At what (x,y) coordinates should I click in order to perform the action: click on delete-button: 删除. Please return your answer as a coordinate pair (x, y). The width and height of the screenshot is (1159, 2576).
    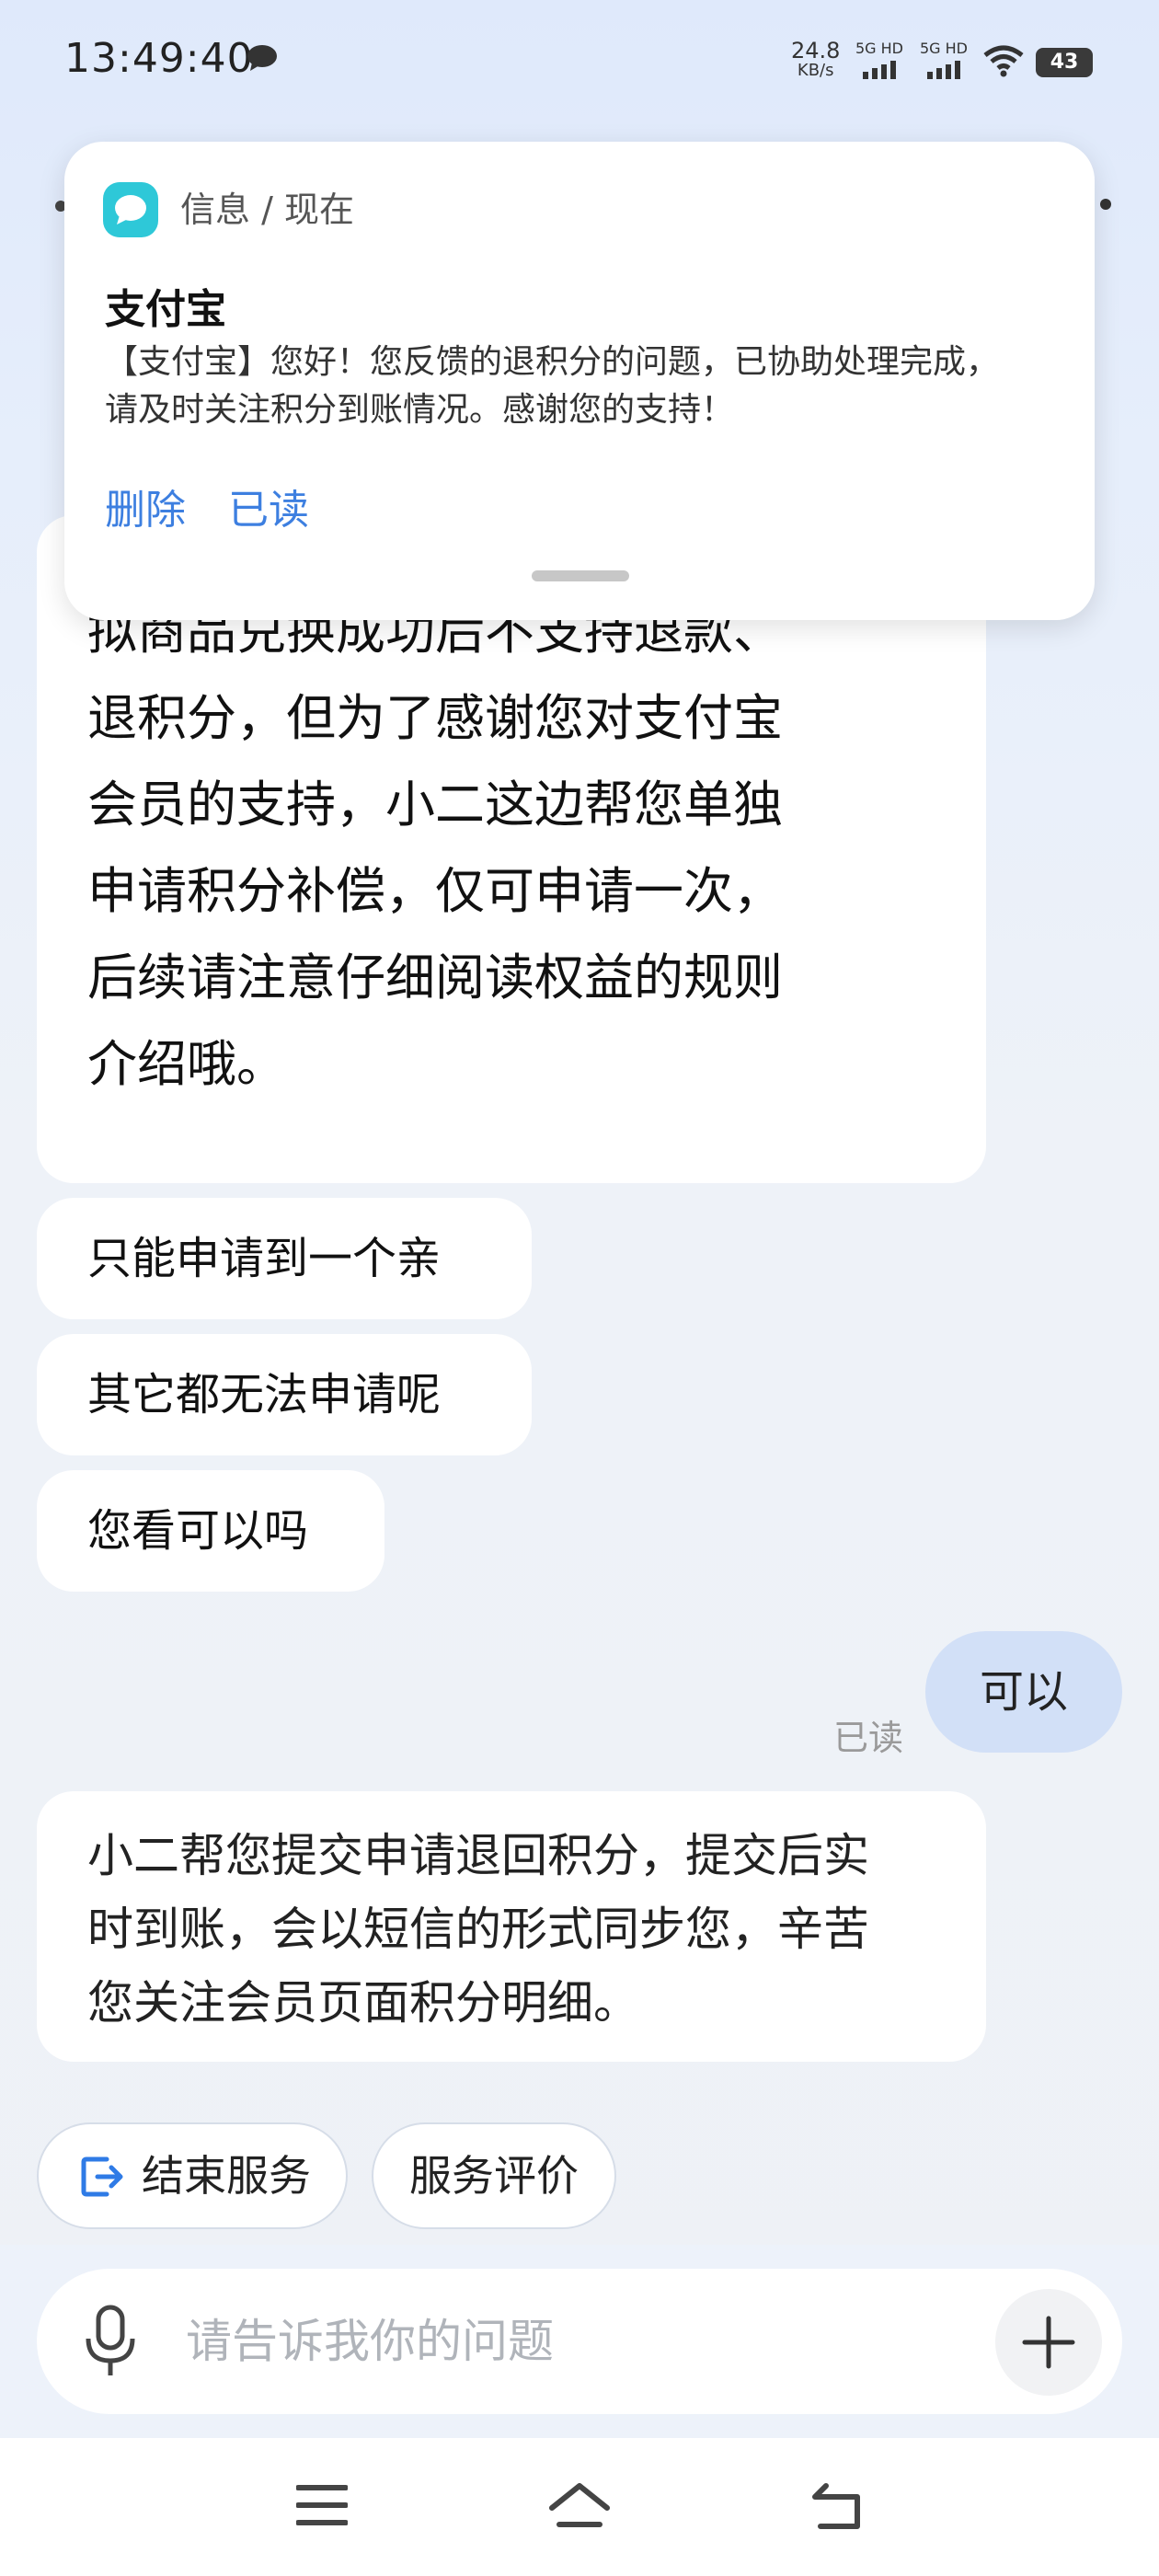
    Looking at the image, I should click on (145, 506).